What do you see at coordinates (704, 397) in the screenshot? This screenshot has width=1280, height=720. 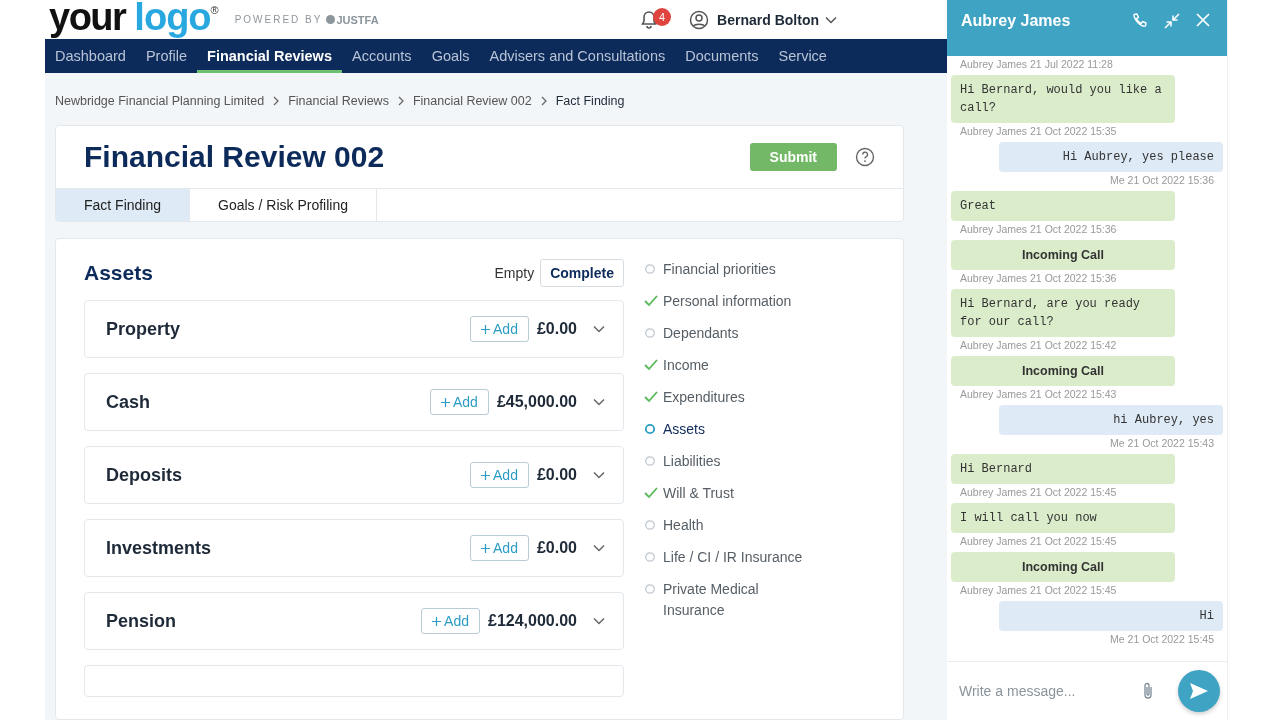 I see `checklist-item: Expenditures` at bounding box center [704, 397].